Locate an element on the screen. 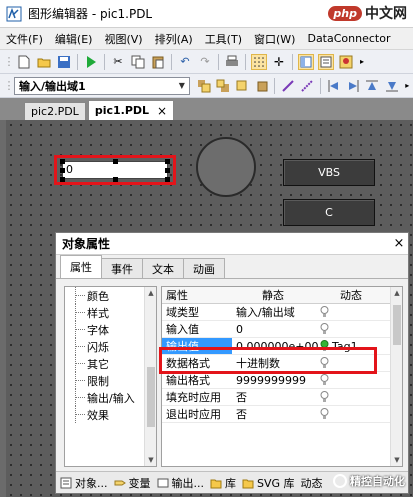 The height and width of the screenshot is (497, 413). table-row: 退出时应用 否 is located at coordinates (282, 414).